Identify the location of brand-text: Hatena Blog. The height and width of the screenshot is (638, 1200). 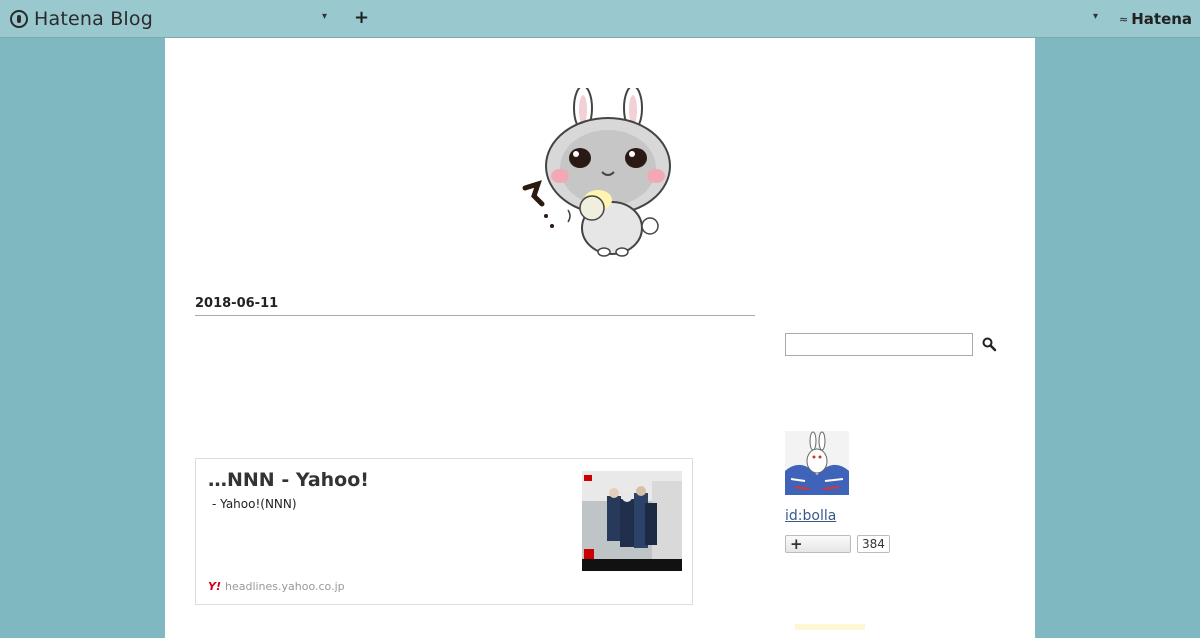
(93, 19).